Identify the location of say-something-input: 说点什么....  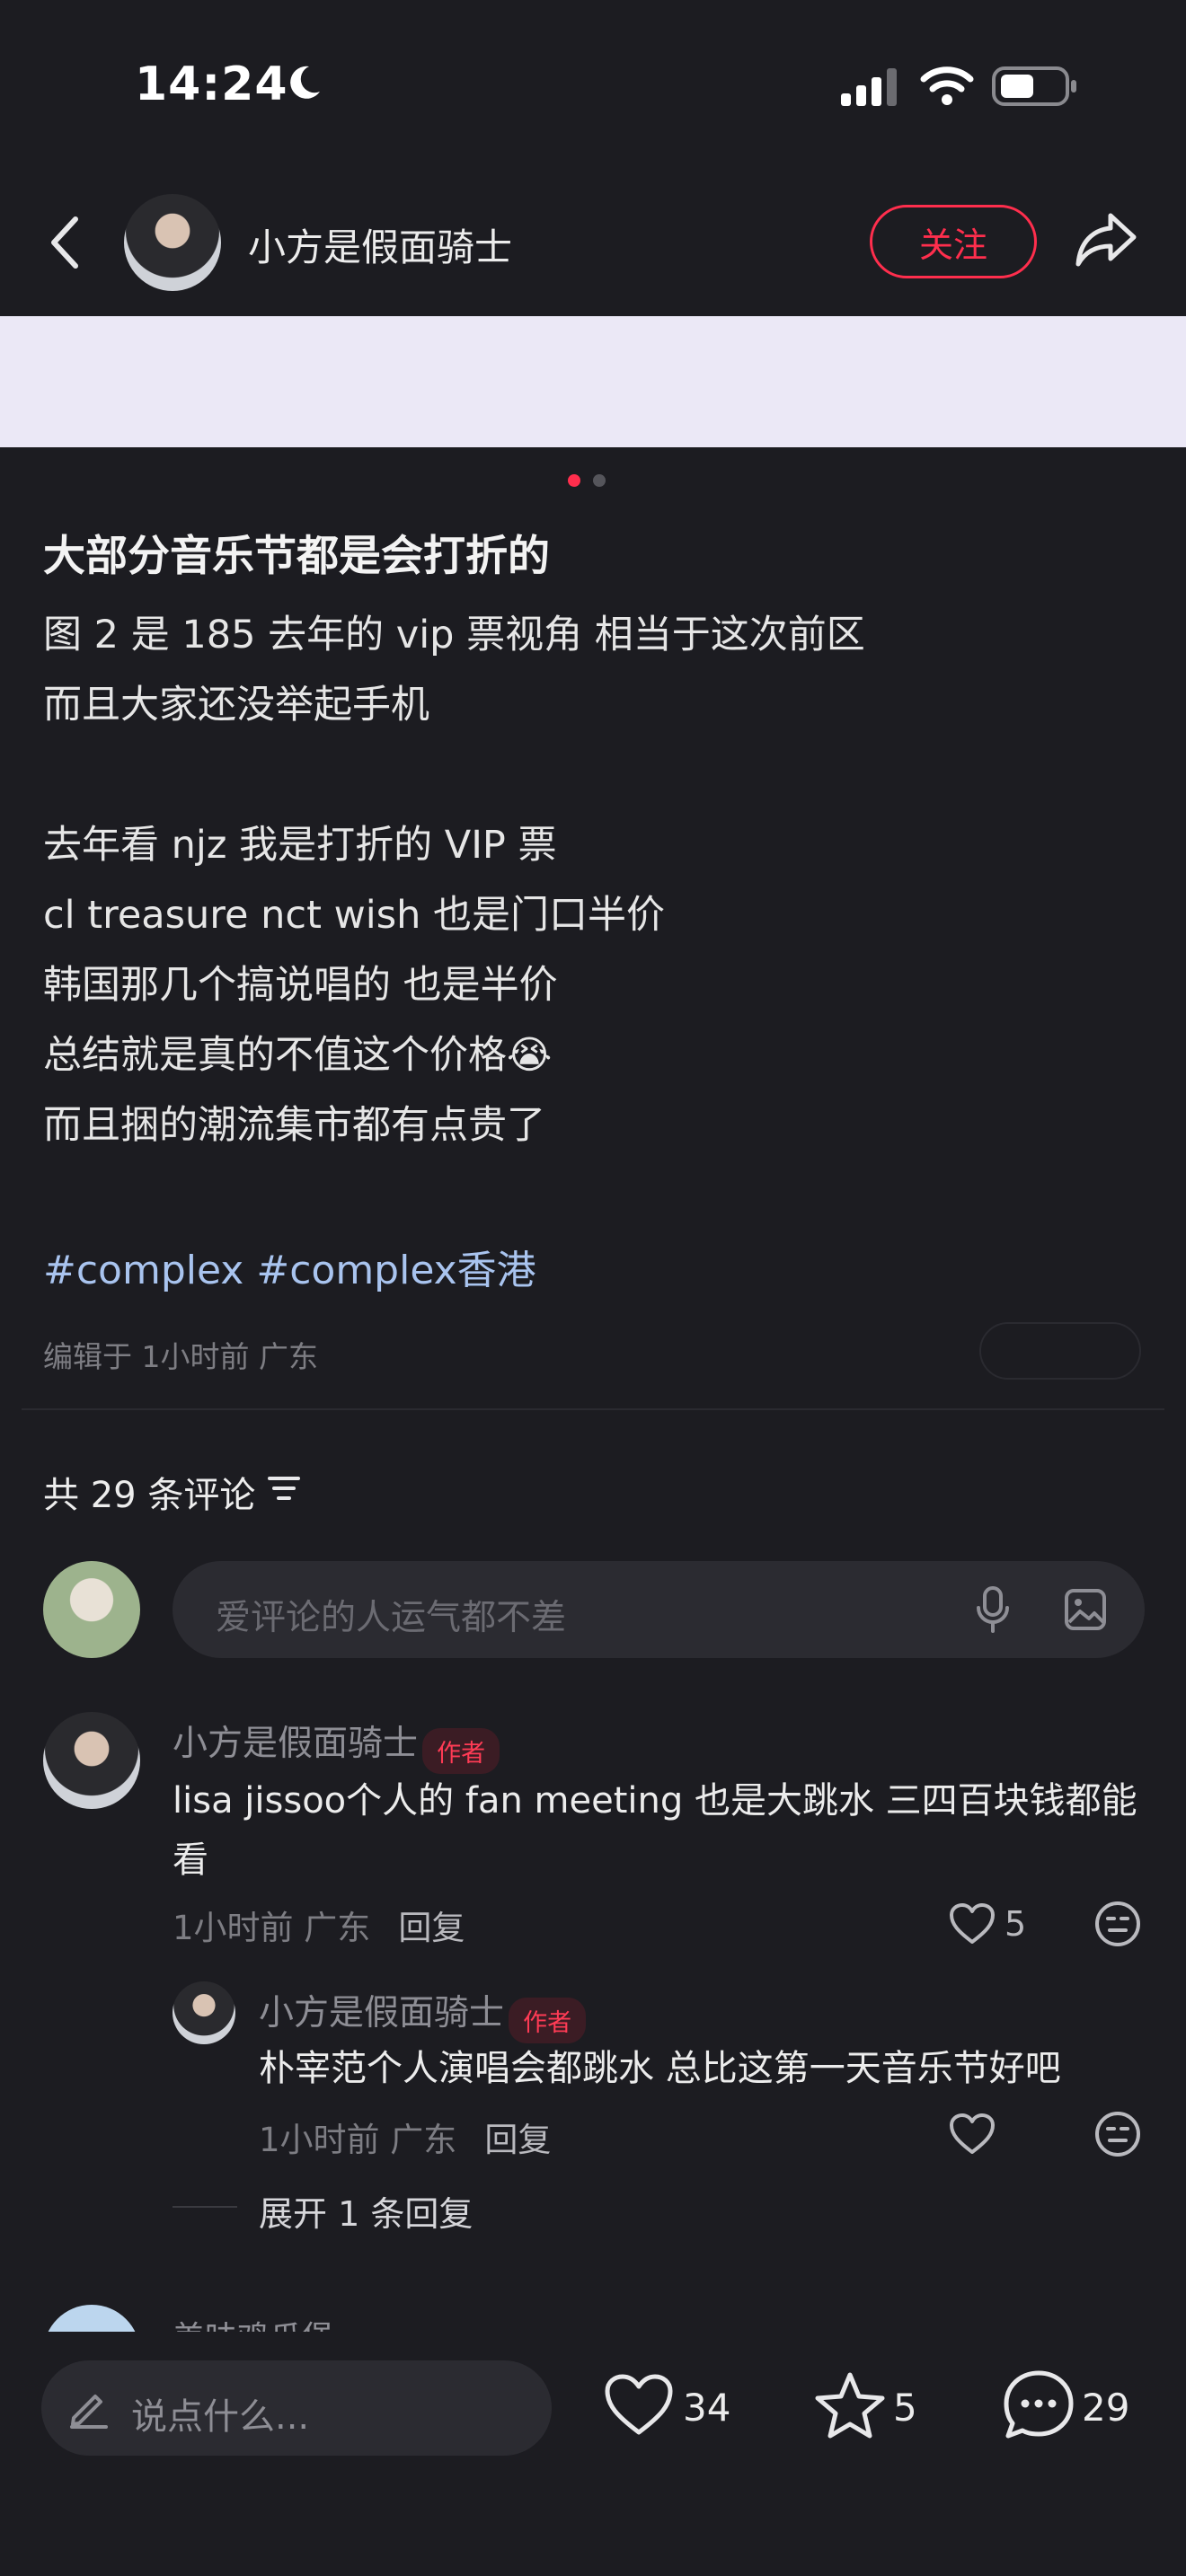
(296, 2408).